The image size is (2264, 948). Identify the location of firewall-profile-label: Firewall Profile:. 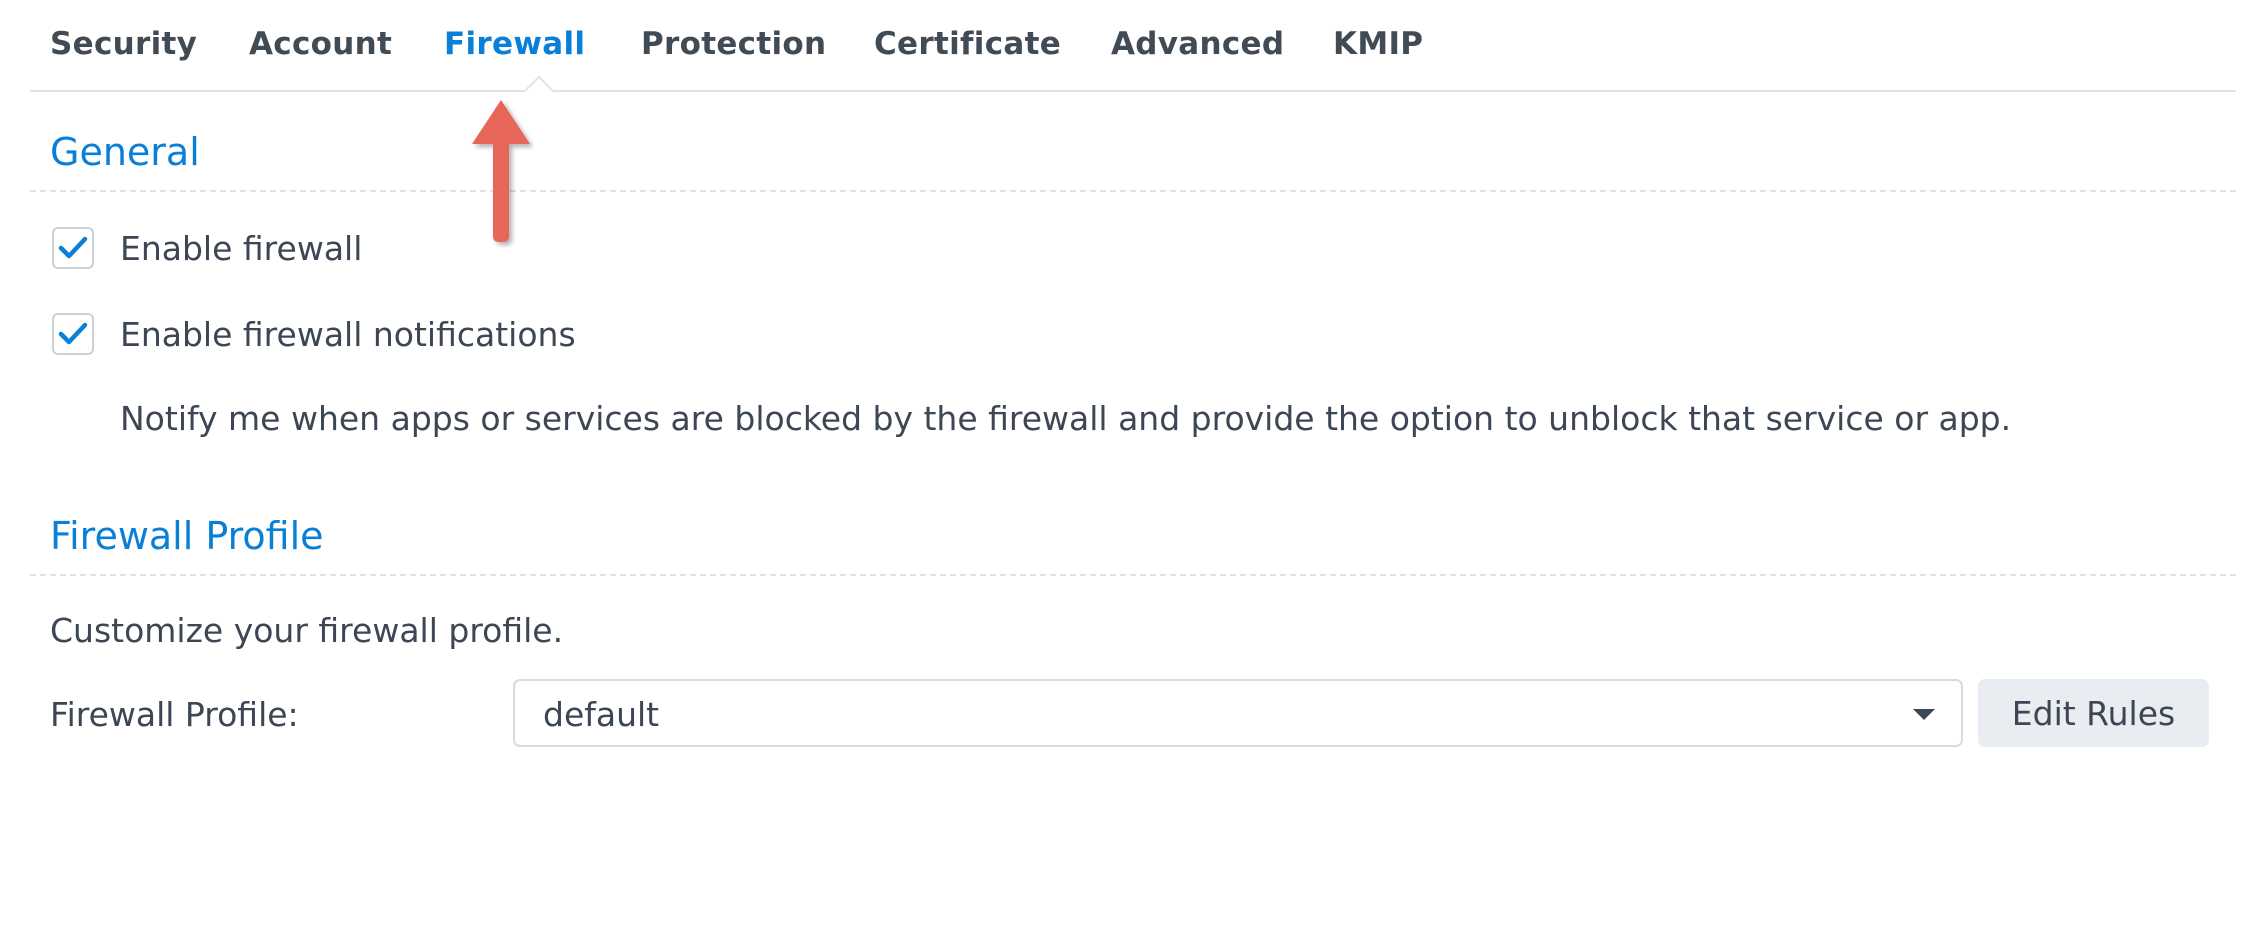
(174, 714).